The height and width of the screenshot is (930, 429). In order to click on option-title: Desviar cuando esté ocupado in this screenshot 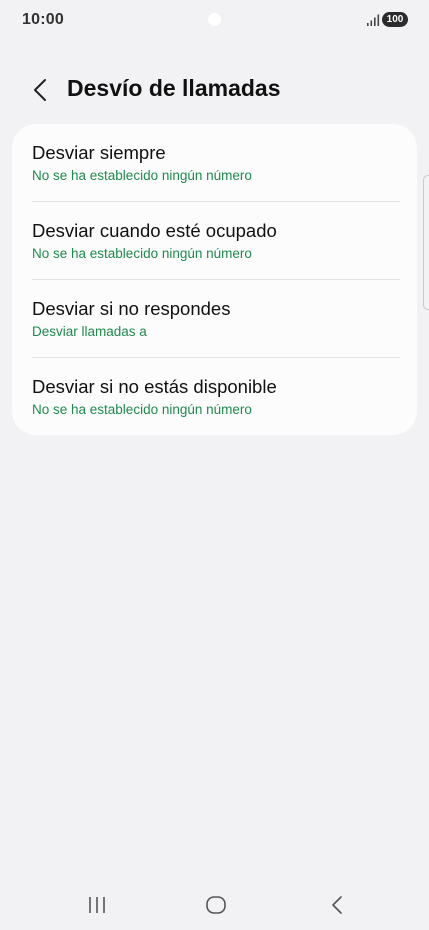, I will do `click(154, 230)`.